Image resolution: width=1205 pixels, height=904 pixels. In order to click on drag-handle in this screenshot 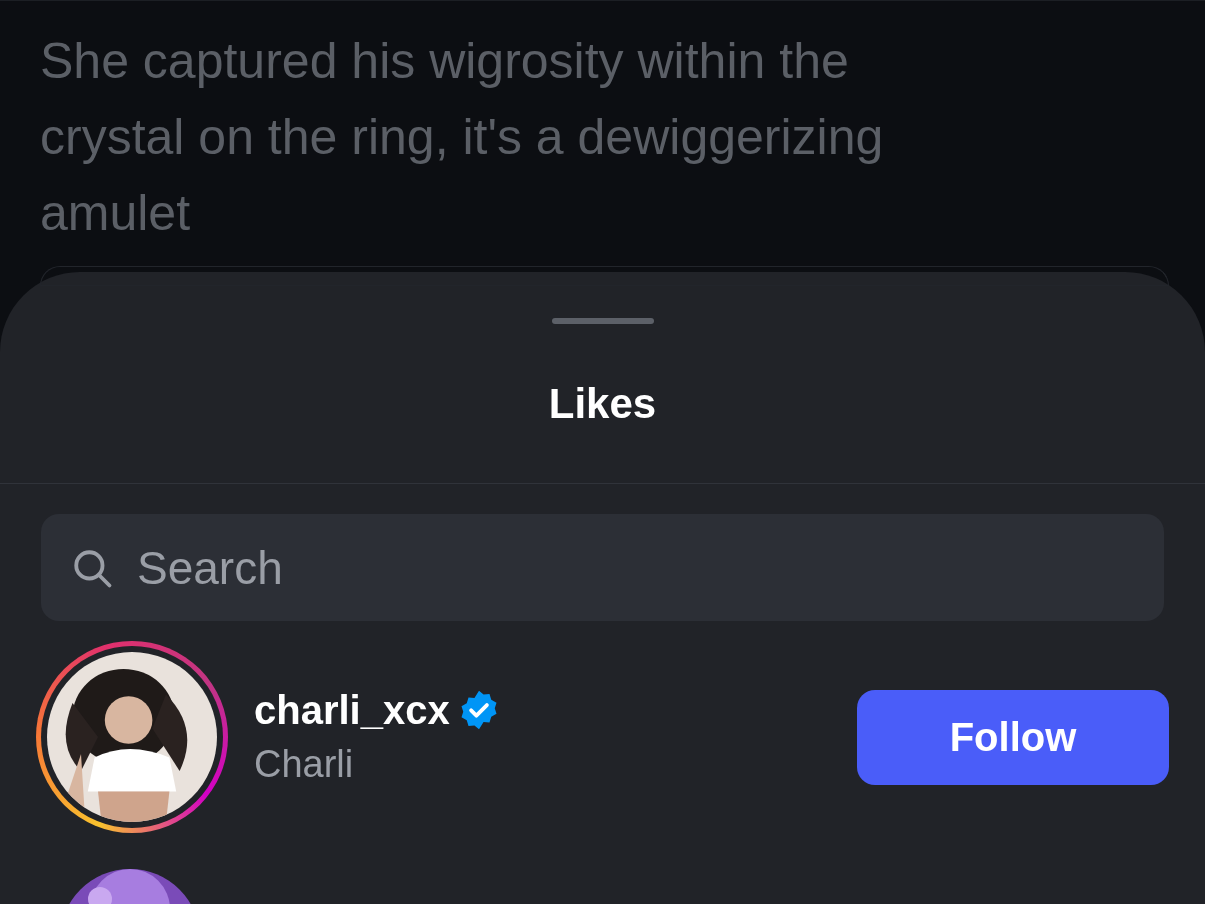, I will do `click(602, 321)`.